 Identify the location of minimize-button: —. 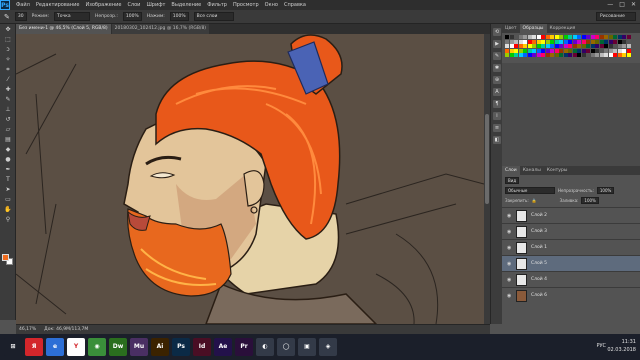
(610, 4).